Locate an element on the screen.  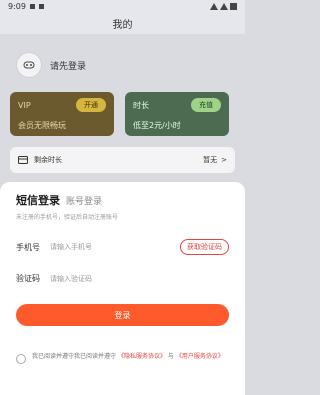
avatar is located at coordinates (29, 65).